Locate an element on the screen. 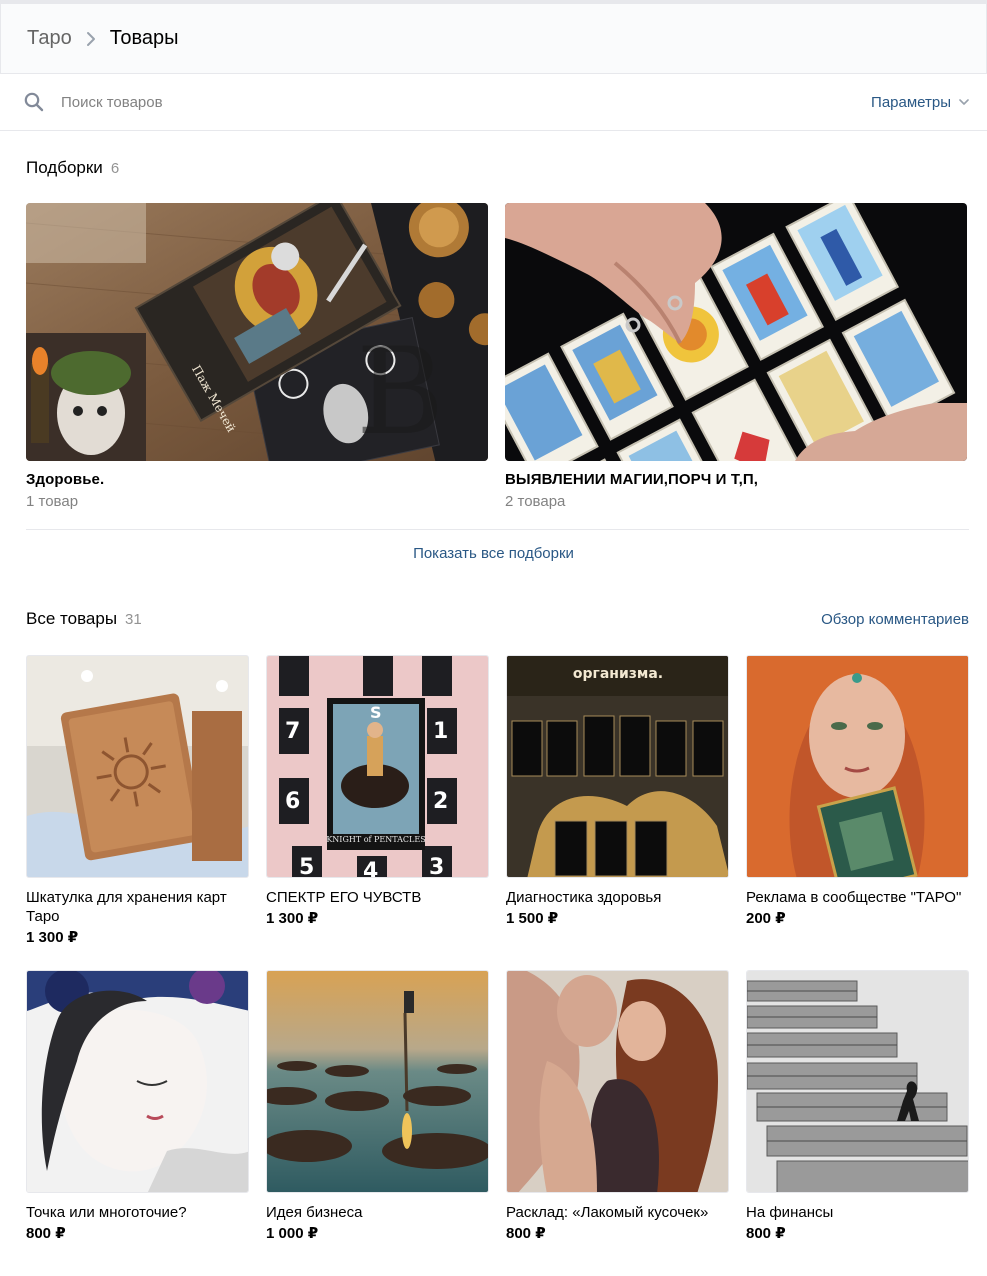 The width and height of the screenshot is (987, 1276). collection-name: Здоровье. is located at coordinates (257, 479).